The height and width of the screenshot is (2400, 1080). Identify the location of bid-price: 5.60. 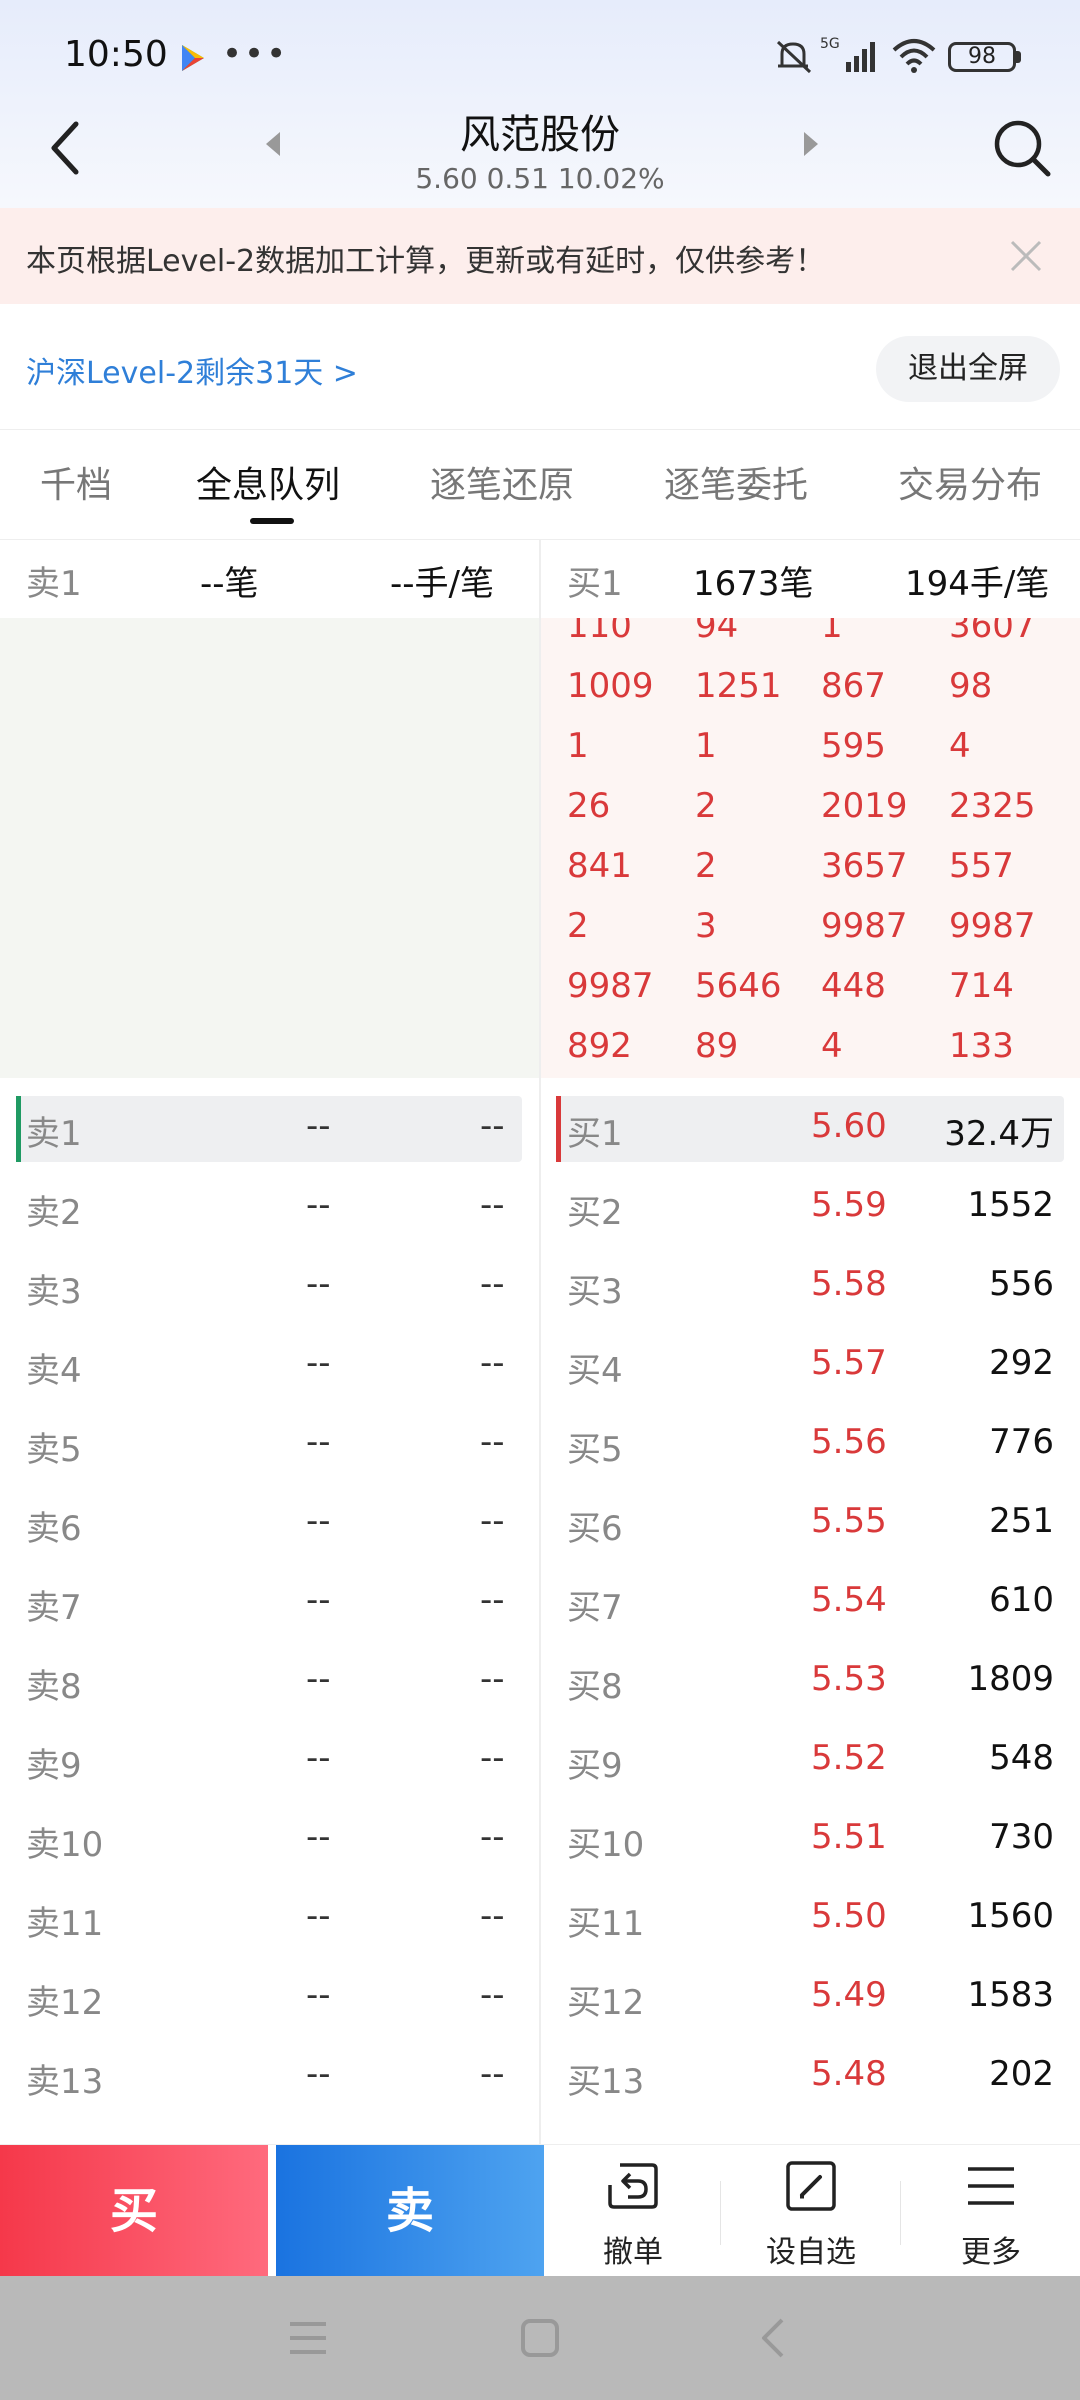
(849, 1126).